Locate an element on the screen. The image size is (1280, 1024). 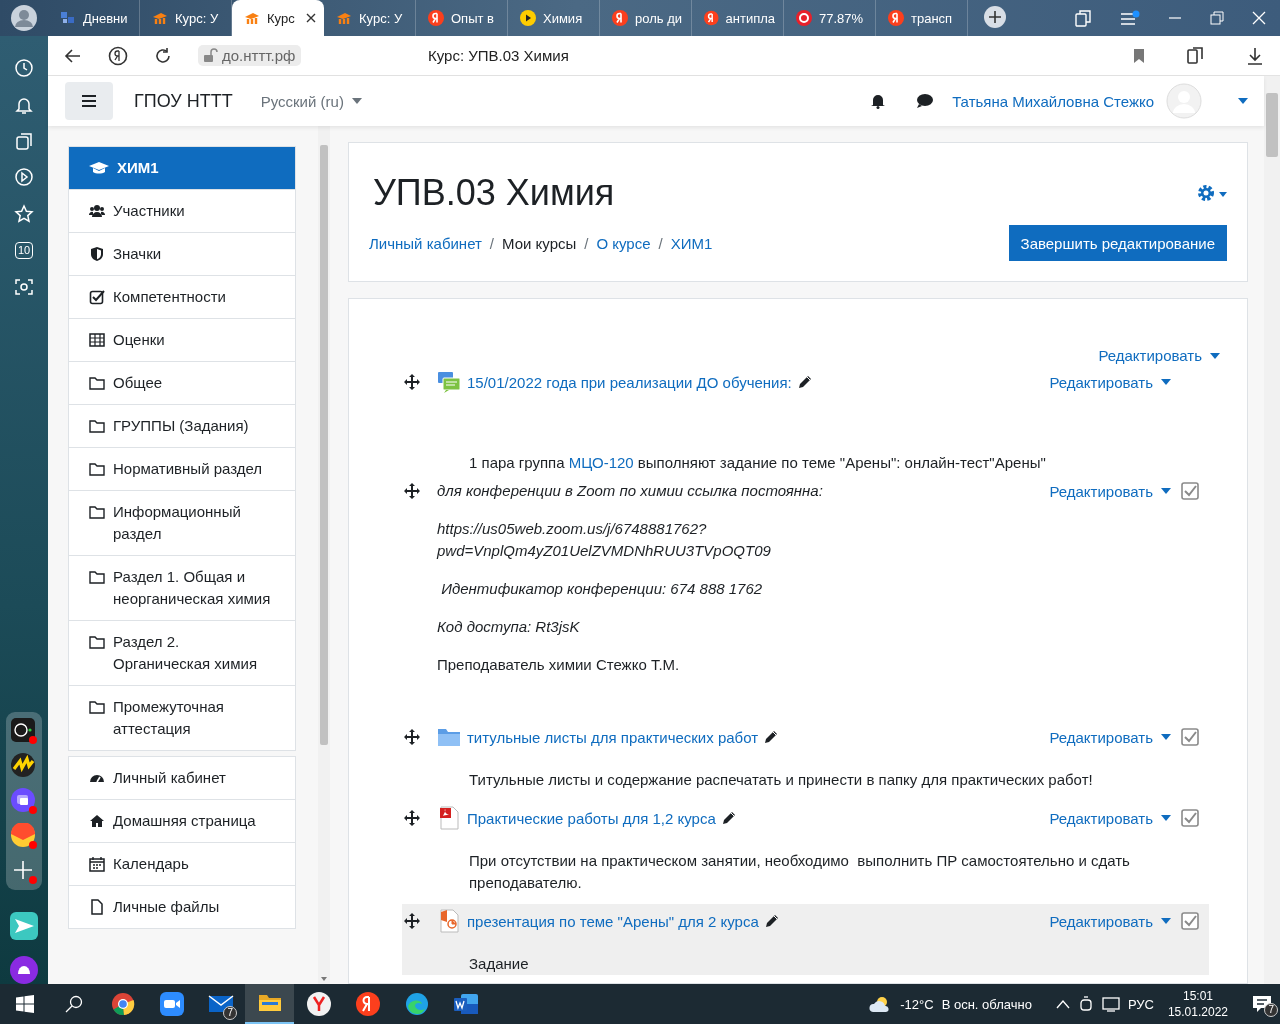
chat-icon is located at coordinates (925, 101).